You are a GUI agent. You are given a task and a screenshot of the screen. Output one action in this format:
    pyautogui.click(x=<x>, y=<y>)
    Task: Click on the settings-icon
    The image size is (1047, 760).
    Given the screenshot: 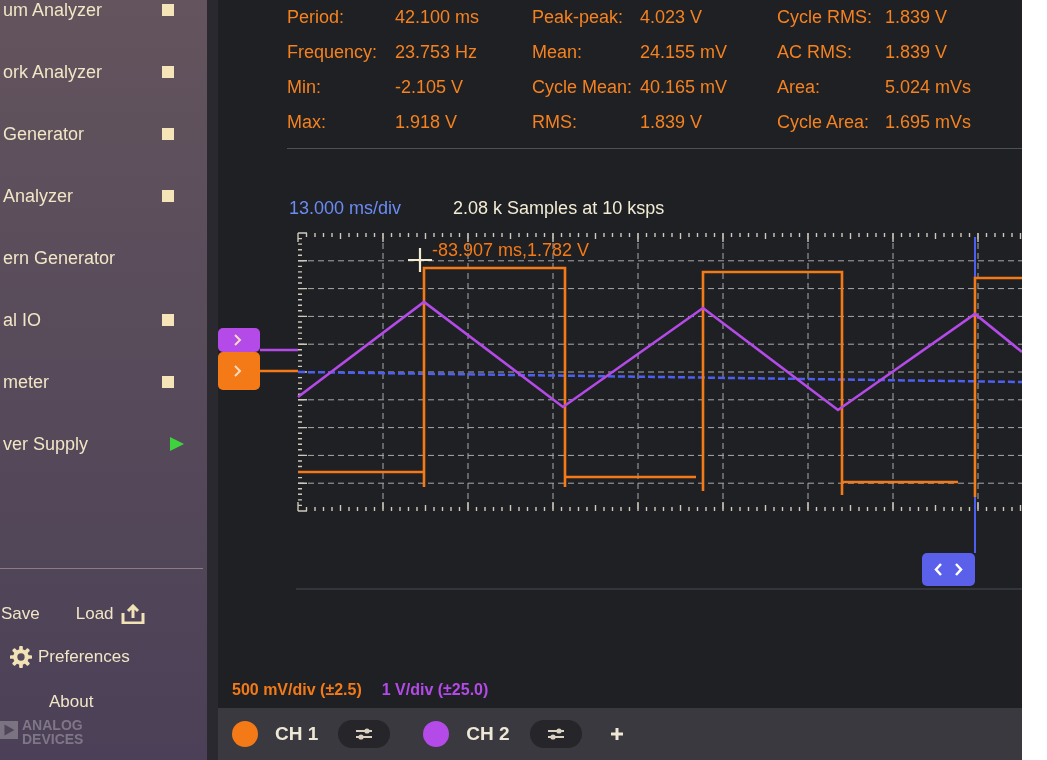 What is the action you would take?
    pyautogui.click(x=21, y=657)
    